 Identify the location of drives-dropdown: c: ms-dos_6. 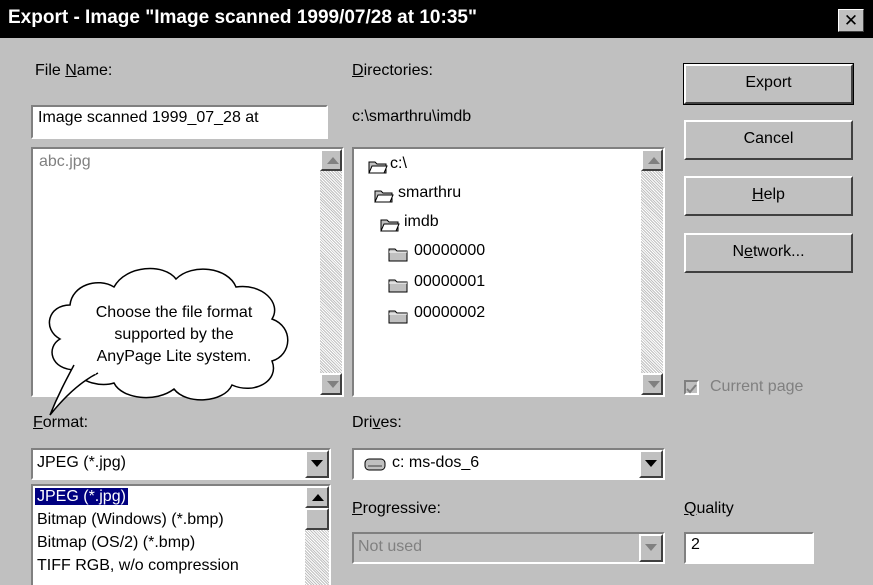
(508, 464).